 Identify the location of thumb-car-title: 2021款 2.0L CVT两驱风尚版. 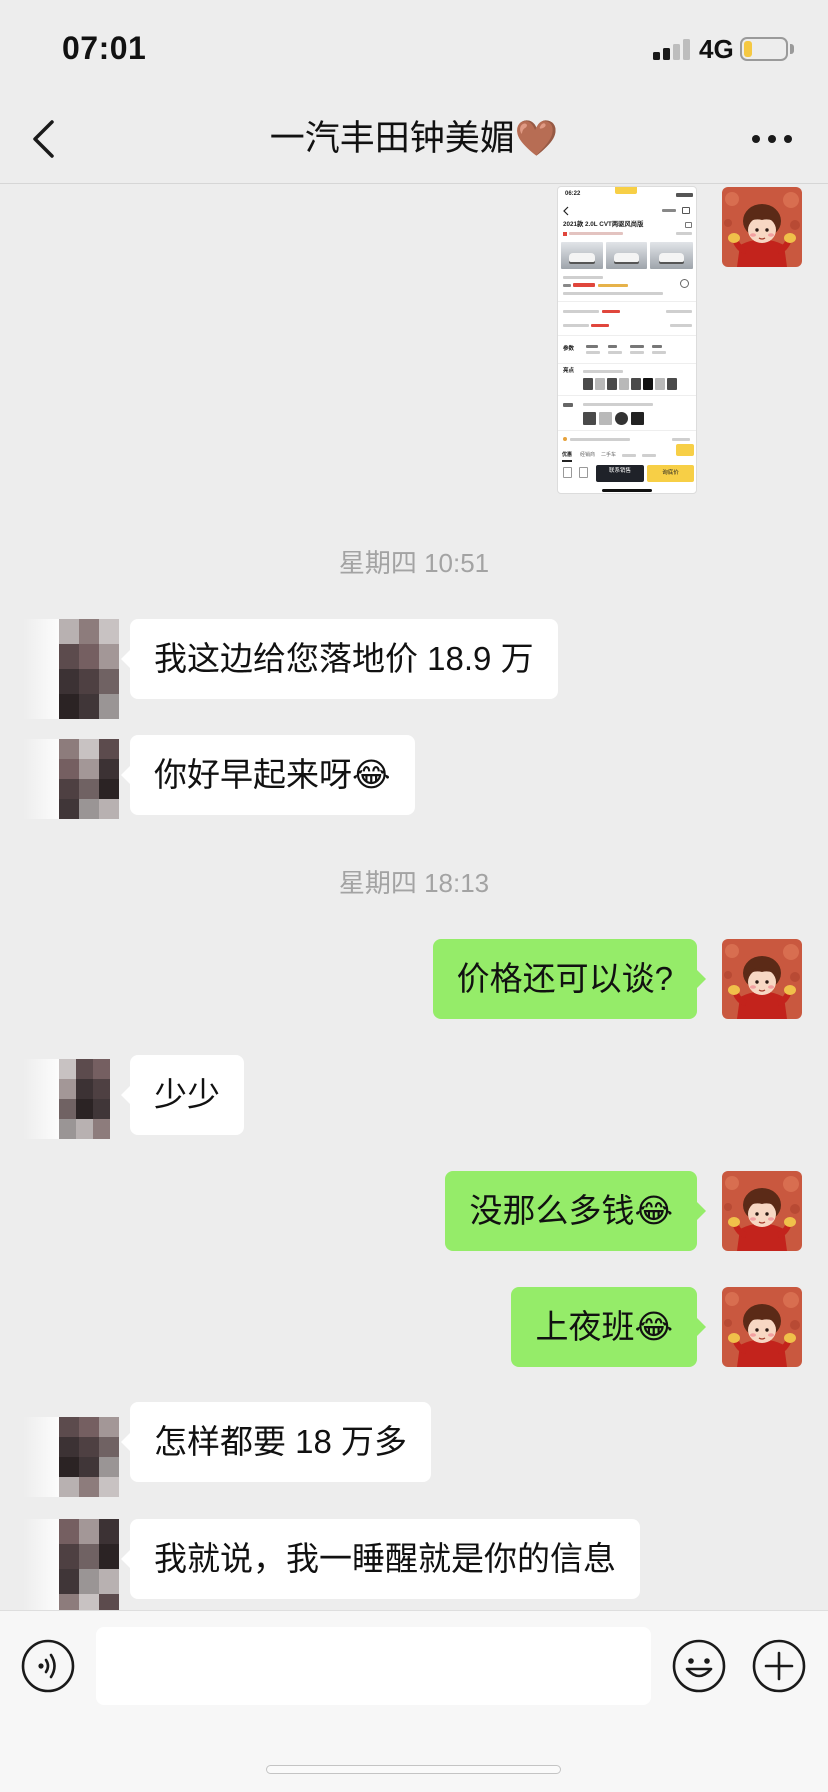
(603, 224).